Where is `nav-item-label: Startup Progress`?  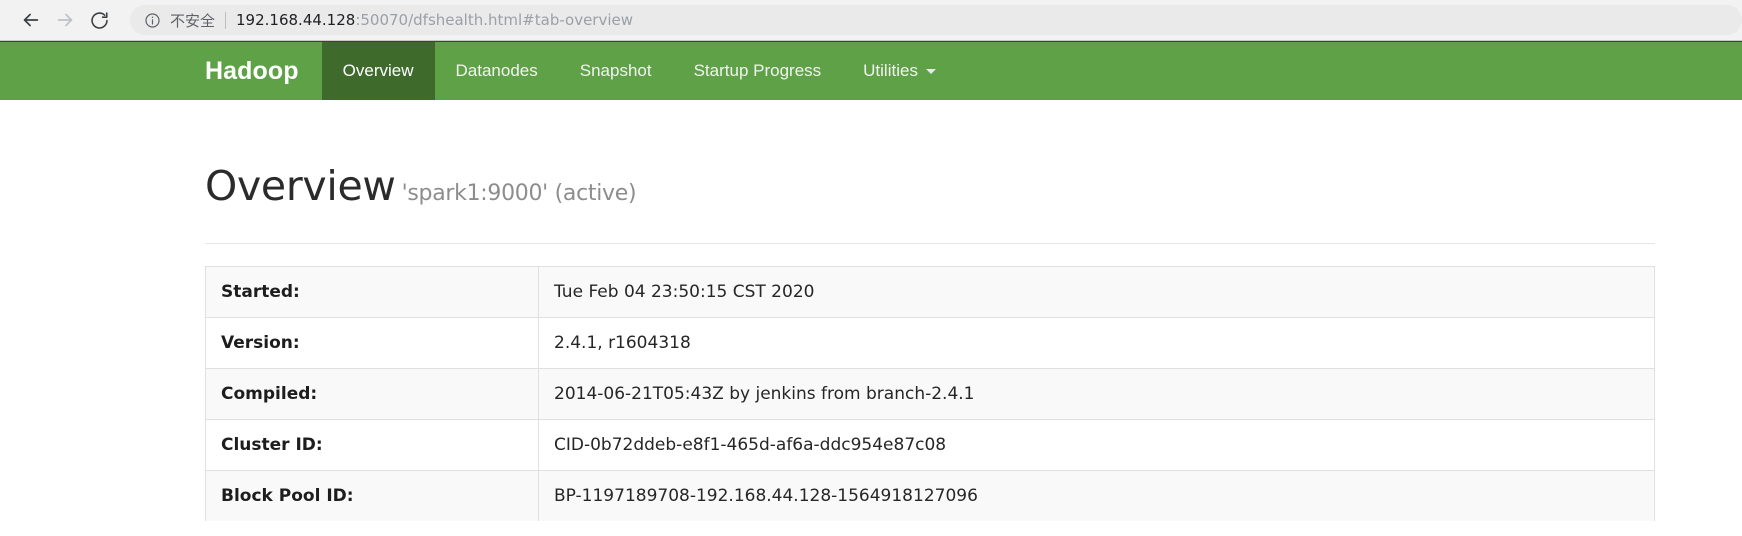
nav-item-label: Startup Progress is located at coordinates (757, 70).